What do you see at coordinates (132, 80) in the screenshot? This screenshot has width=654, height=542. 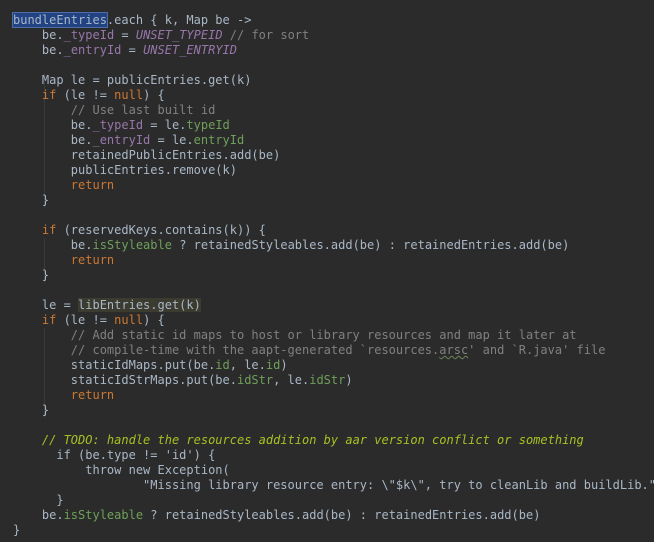 I see `code-token: Map le = publicEntries.get(k)` at bounding box center [132, 80].